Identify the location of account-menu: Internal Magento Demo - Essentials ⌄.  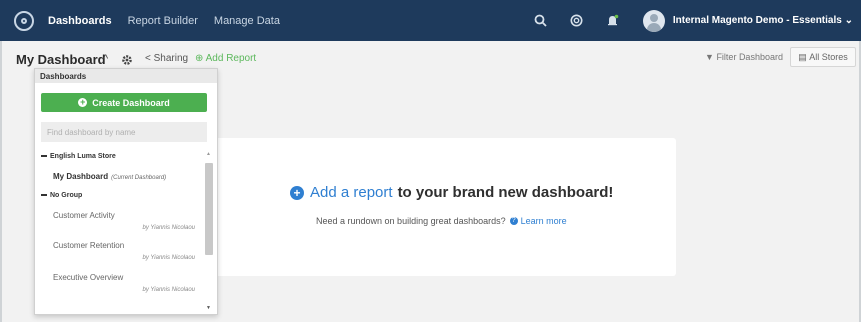
(763, 20).